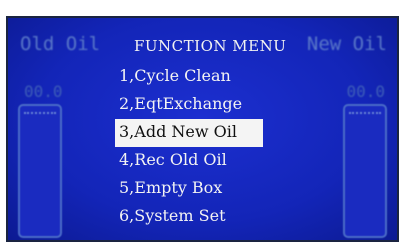 The height and width of the screenshot is (249, 407). What do you see at coordinates (189, 77) in the screenshot?
I see `menu-item-cycle-clean: 1,Cycle Clean` at bounding box center [189, 77].